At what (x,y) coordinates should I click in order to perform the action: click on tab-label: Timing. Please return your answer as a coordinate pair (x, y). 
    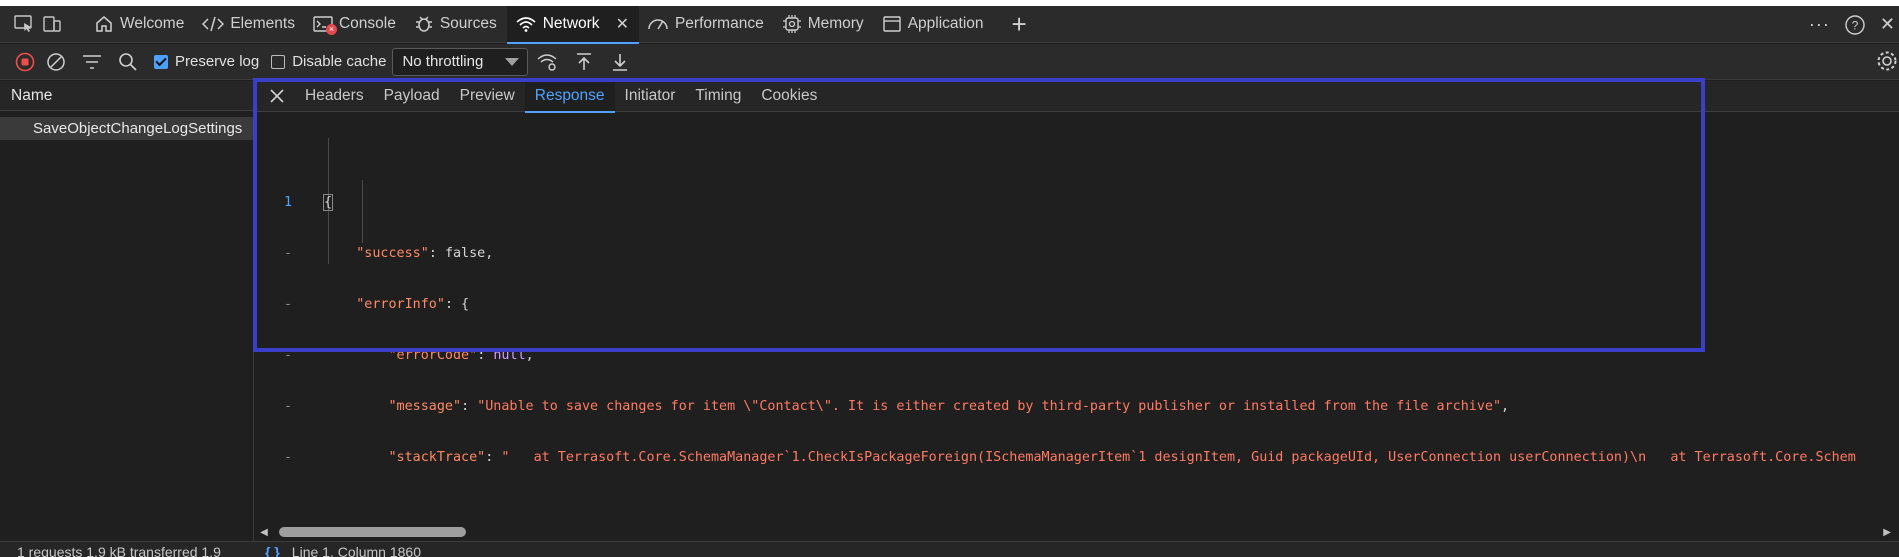
    Looking at the image, I should click on (718, 95).